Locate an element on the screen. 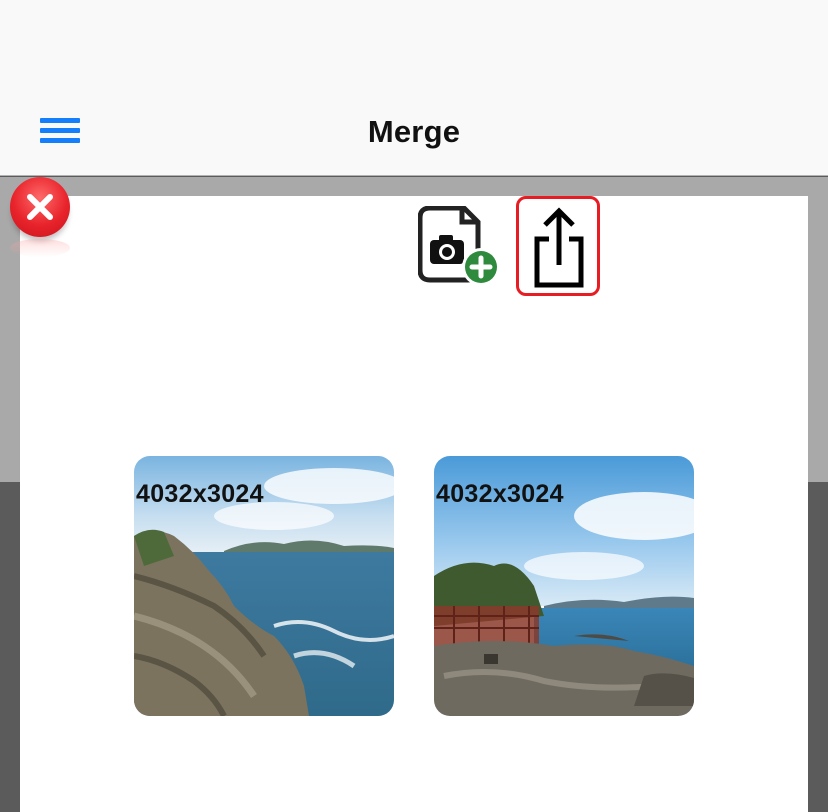 Image resolution: width=828 pixels, height=812 pixels. add-photo-button is located at coordinates (459, 246).